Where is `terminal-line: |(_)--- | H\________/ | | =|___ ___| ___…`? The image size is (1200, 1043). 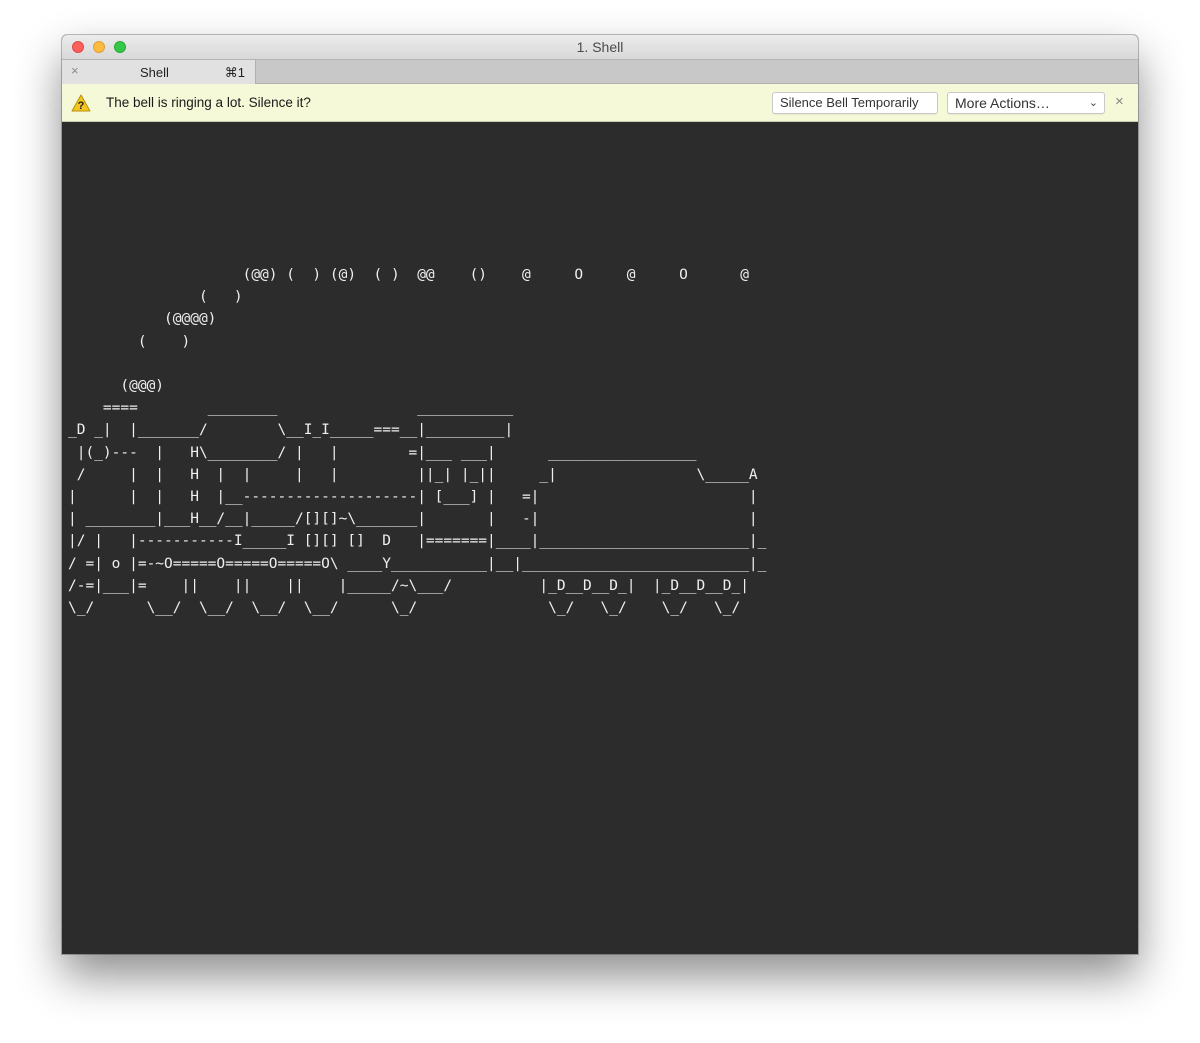 terminal-line: |(_)--- | H\________/ | | =|___ ___| ___… is located at coordinates (382, 452).